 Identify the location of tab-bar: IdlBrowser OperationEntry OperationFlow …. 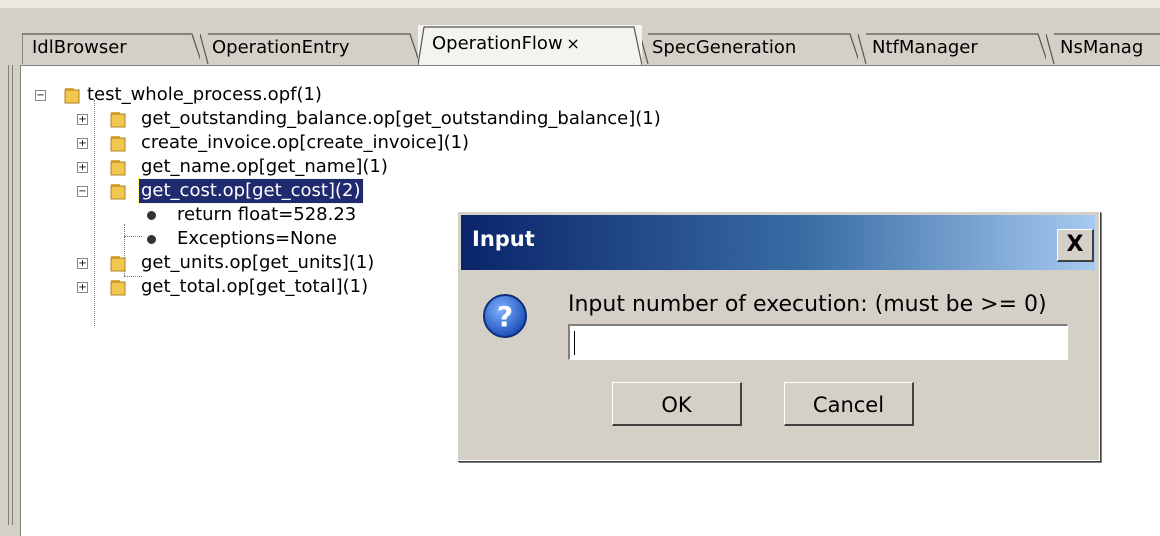
(580, 44).